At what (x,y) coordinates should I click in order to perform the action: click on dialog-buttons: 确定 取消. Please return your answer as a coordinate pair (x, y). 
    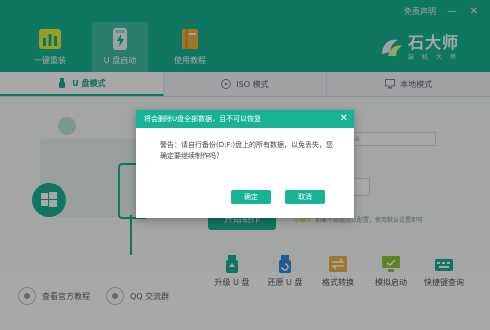
    Looking at the image, I should click on (278, 197).